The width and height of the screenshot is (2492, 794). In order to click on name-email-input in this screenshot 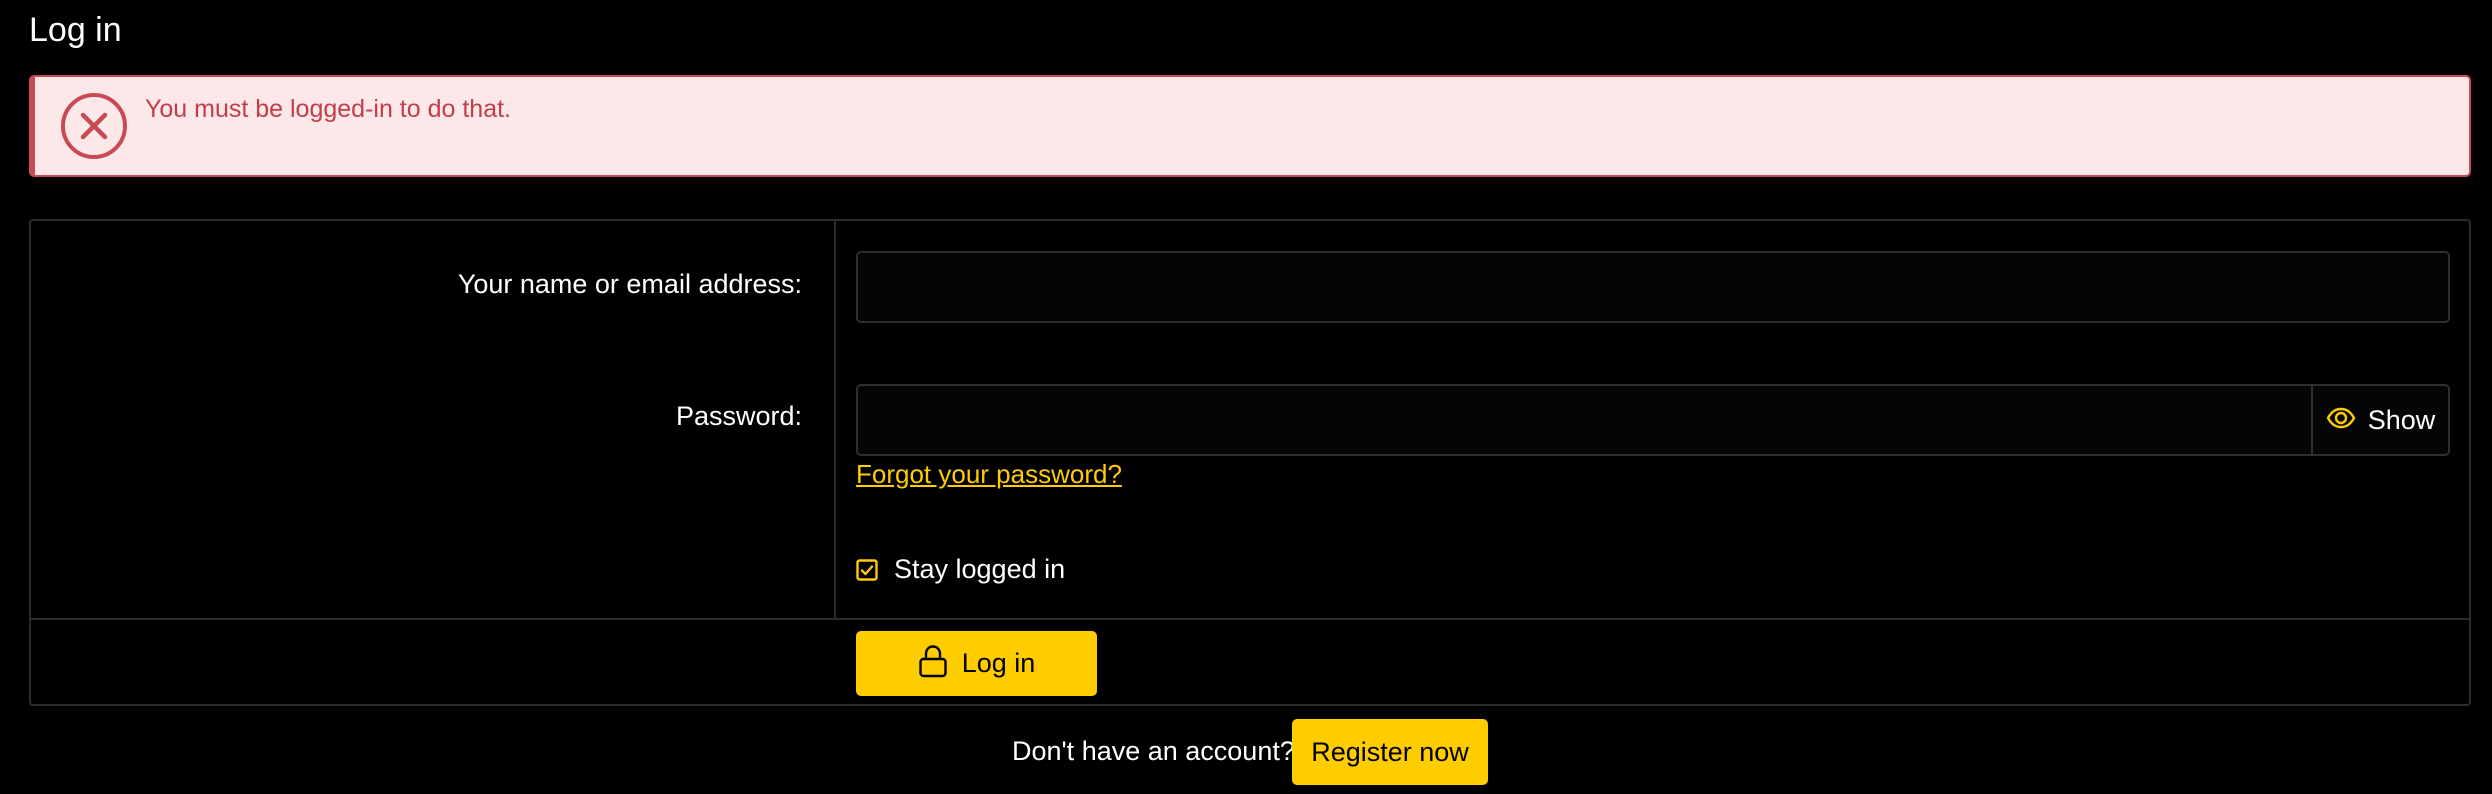, I will do `click(1653, 287)`.